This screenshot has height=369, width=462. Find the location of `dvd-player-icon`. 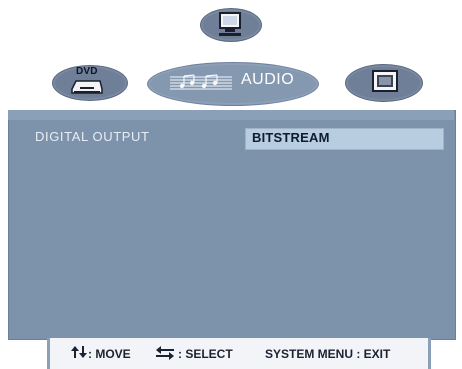

dvd-player-icon is located at coordinates (87, 87).